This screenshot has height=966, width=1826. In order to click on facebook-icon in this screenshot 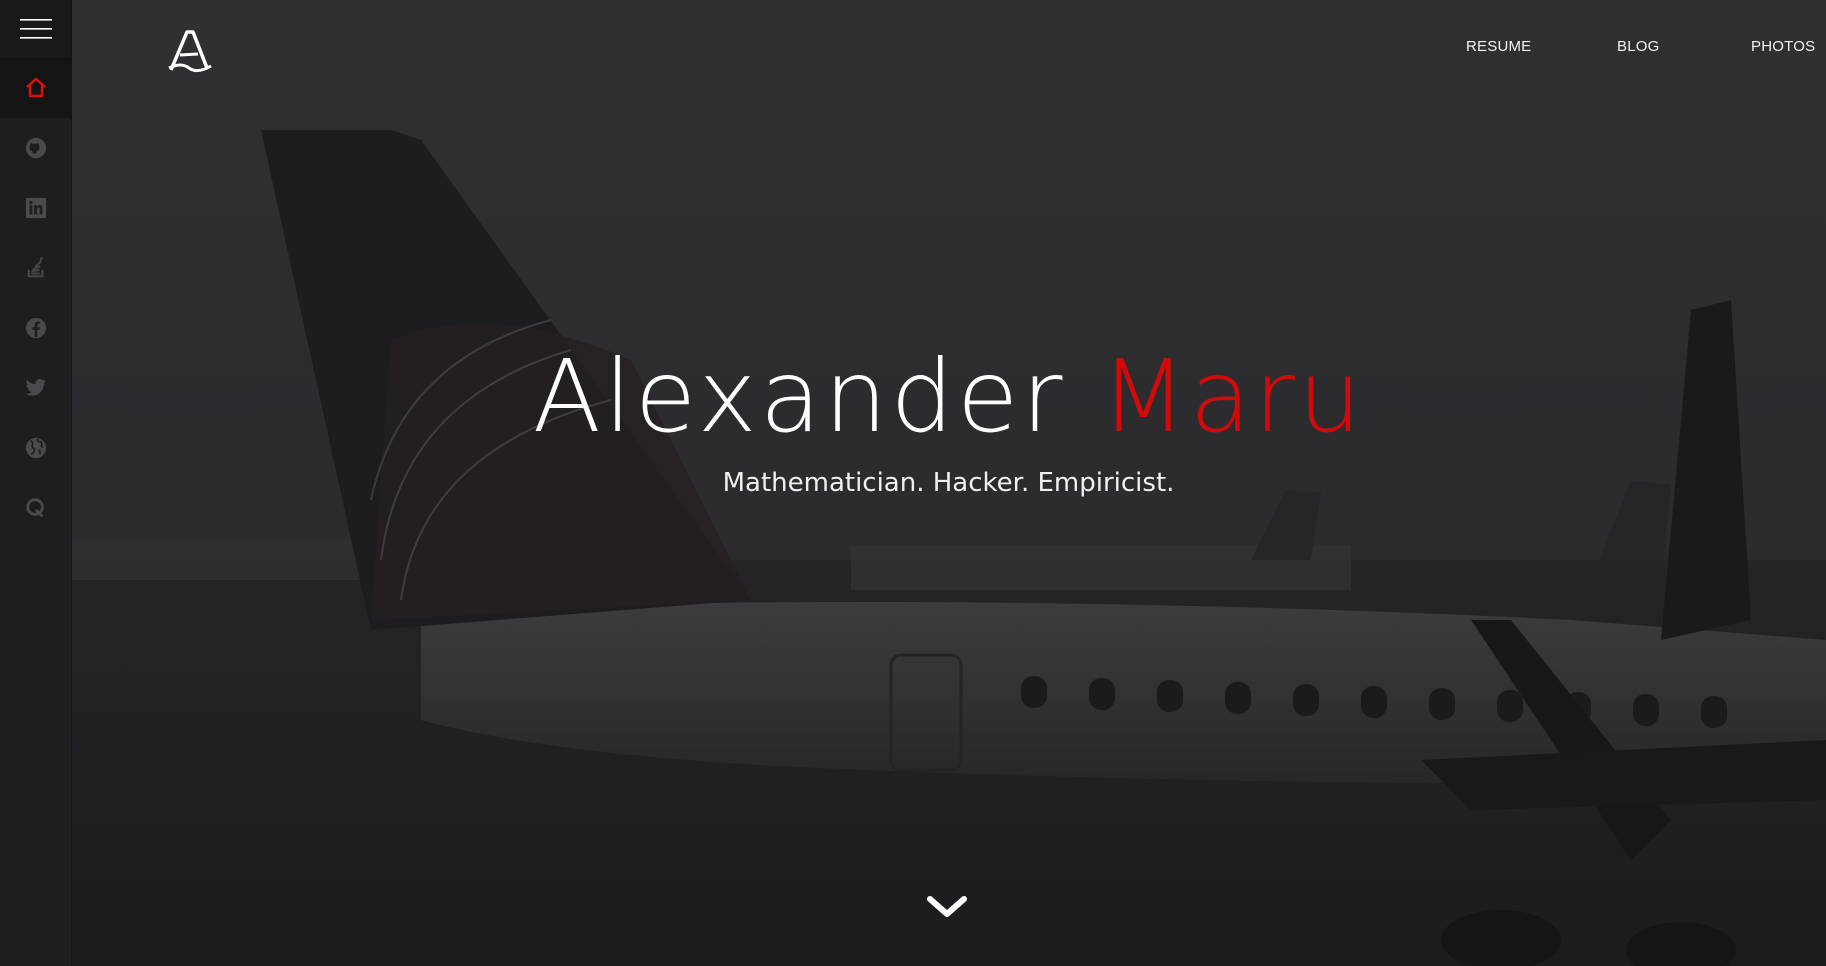, I will do `click(35, 328)`.